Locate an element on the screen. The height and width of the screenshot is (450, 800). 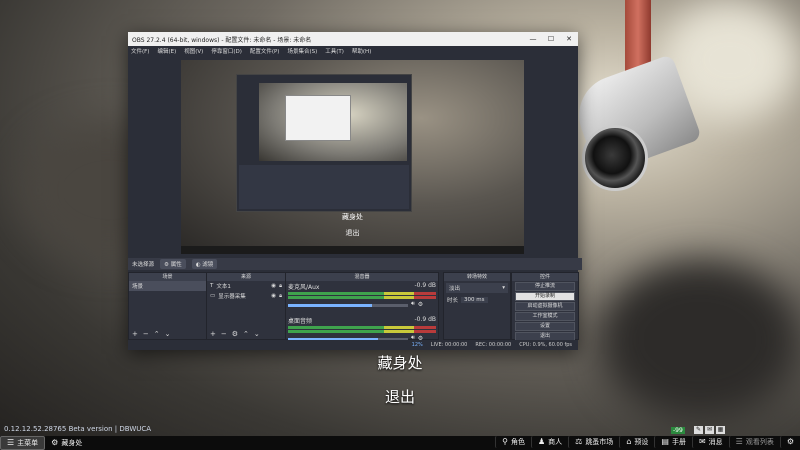
speaker-icon: 🔊︎ is located at coordinates (413, 304).